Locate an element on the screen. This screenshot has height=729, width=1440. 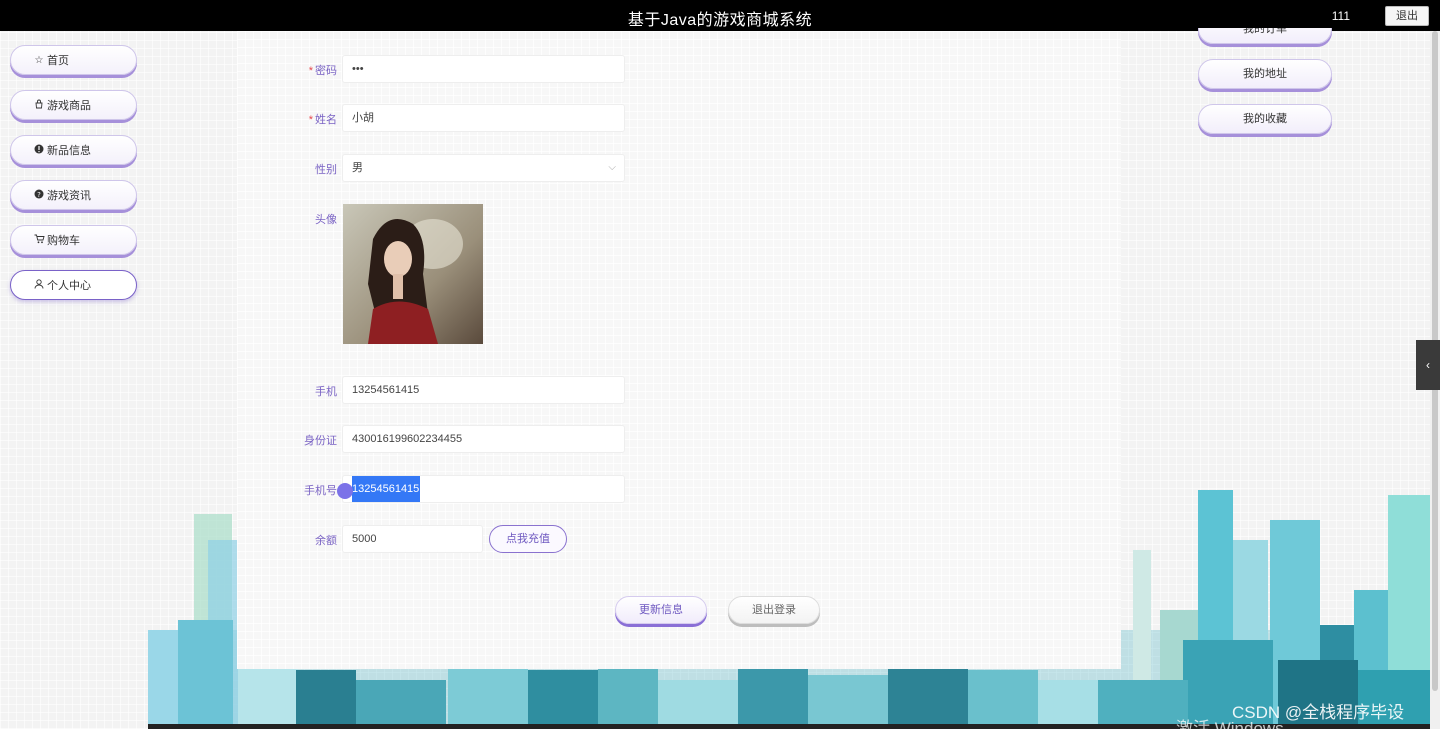
my-address-button: 我的地址 is located at coordinates (1265, 74).